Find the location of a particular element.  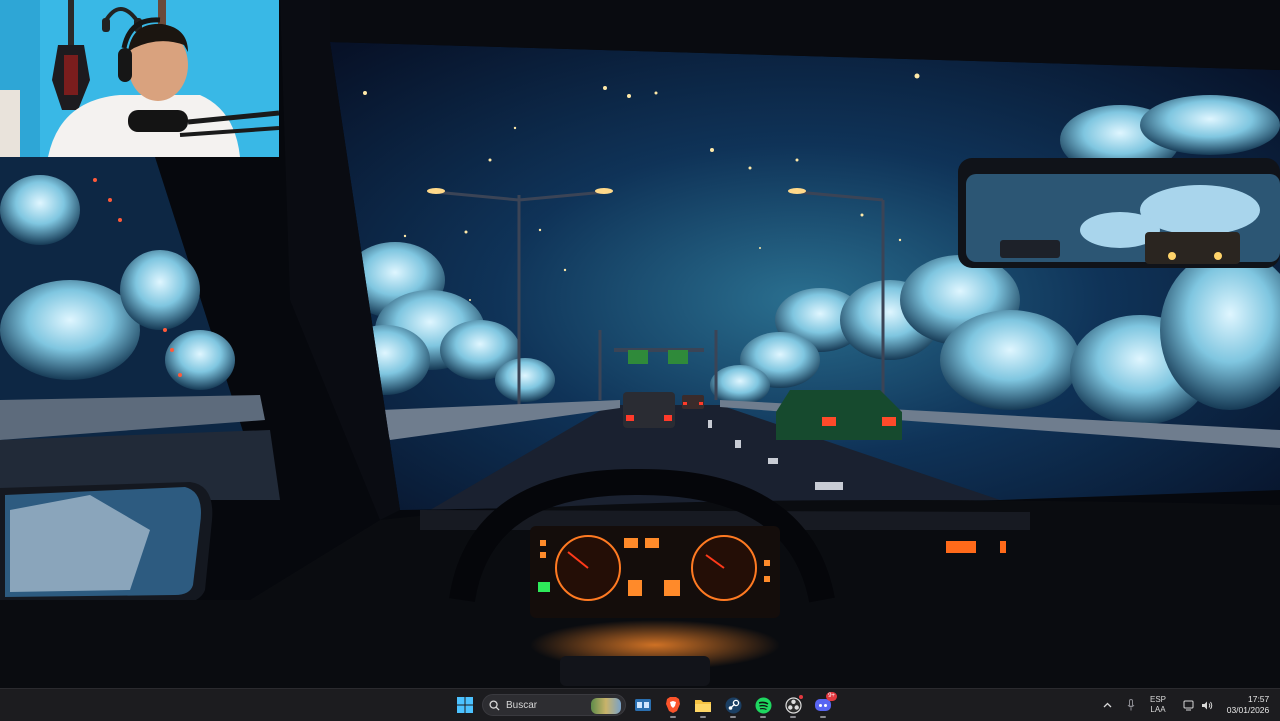

recording-indicator is located at coordinates (801, 697).